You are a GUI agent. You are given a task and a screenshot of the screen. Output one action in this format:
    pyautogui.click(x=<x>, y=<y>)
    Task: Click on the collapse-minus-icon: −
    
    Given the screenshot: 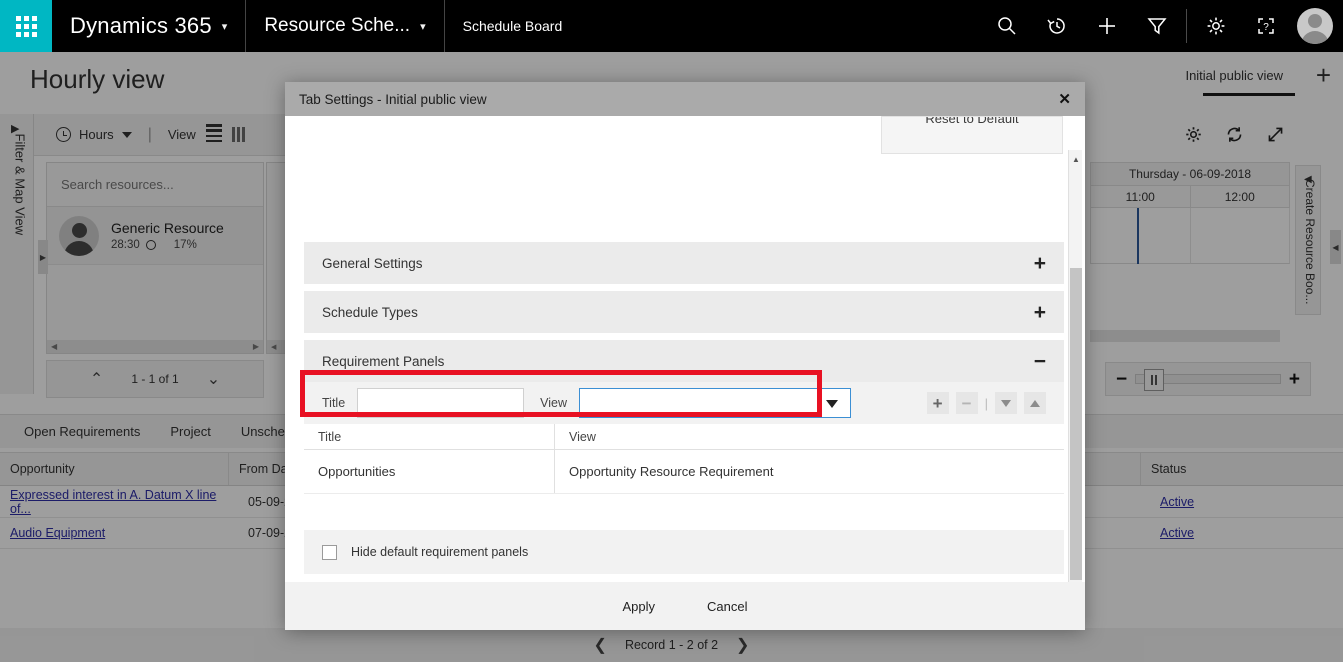 What is the action you would take?
    pyautogui.click(x=1040, y=361)
    